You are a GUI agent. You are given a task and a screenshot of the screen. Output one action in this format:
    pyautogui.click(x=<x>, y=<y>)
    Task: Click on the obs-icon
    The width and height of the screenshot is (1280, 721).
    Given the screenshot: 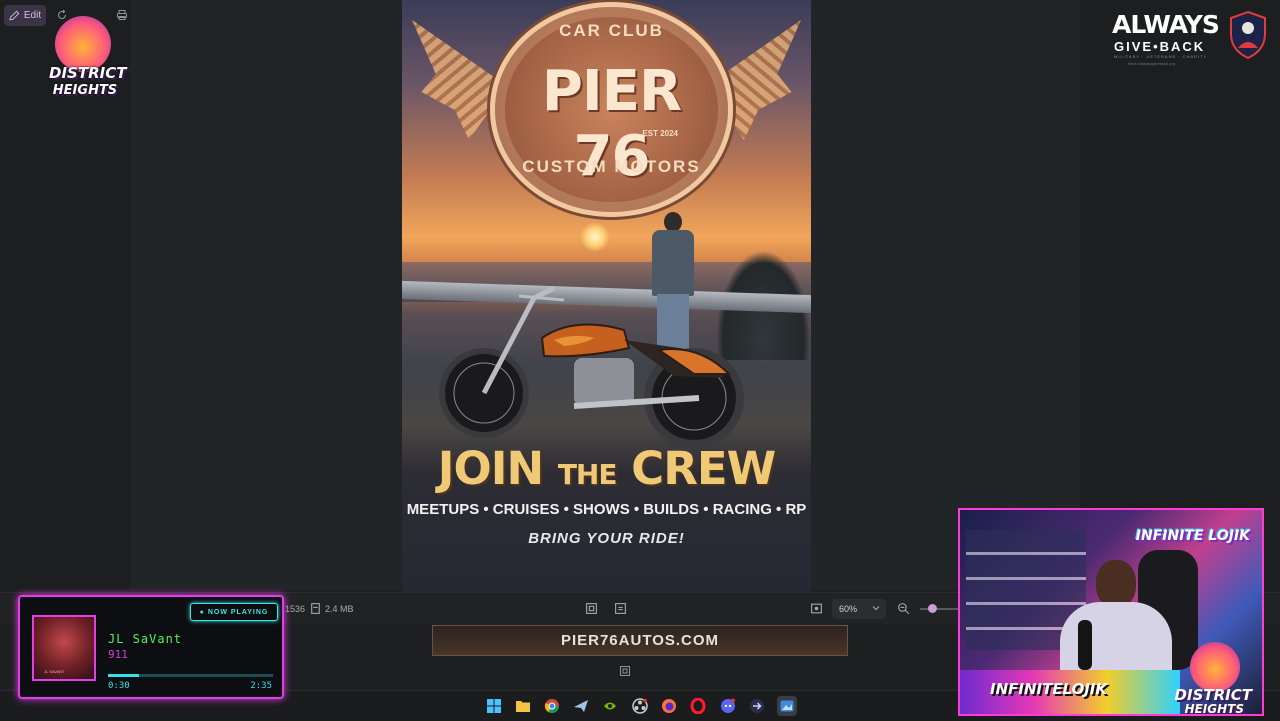 What is the action you would take?
    pyautogui.click(x=640, y=706)
    